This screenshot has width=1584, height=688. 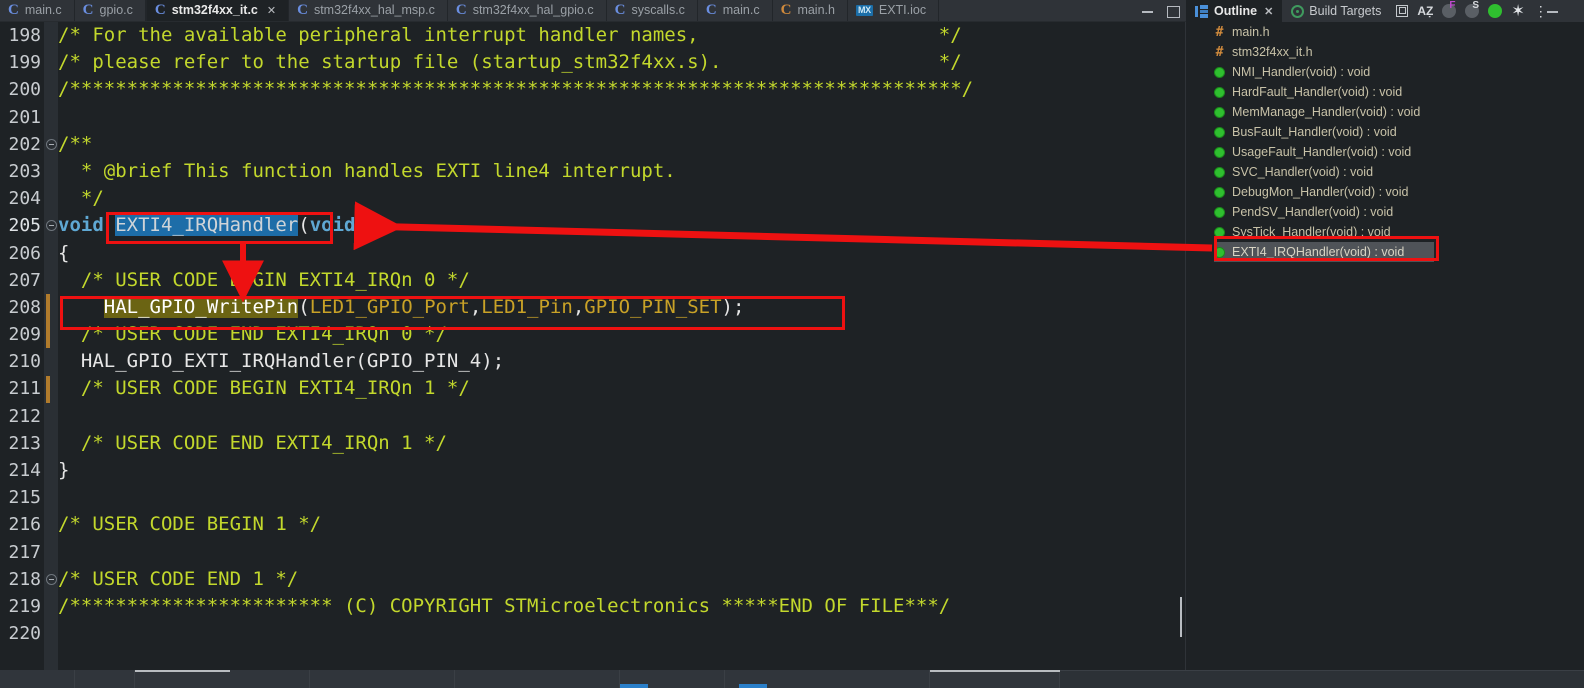 I want to click on os-taskbar, so click(x=792, y=679).